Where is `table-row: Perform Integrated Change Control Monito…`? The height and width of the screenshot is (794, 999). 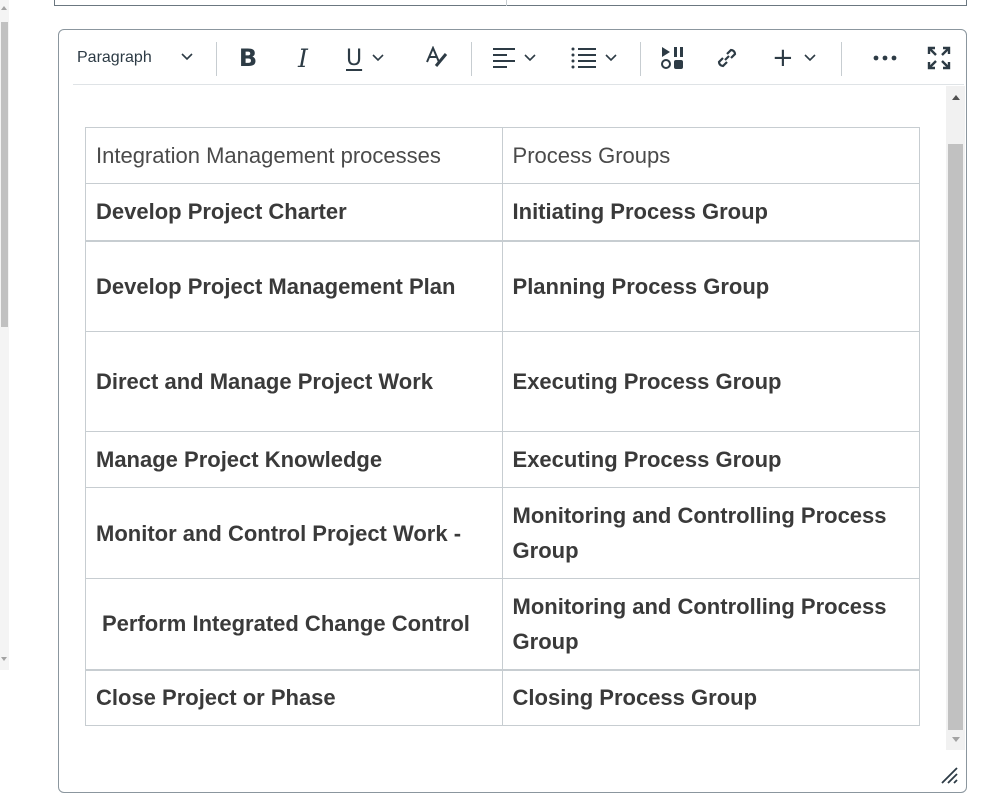 table-row: Perform Integrated Change Control Monito… is located at coordinates (503, 624).